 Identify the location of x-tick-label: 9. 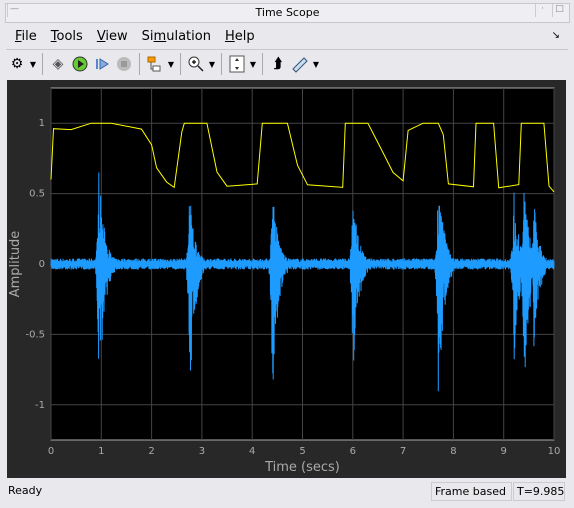
(504, 451).